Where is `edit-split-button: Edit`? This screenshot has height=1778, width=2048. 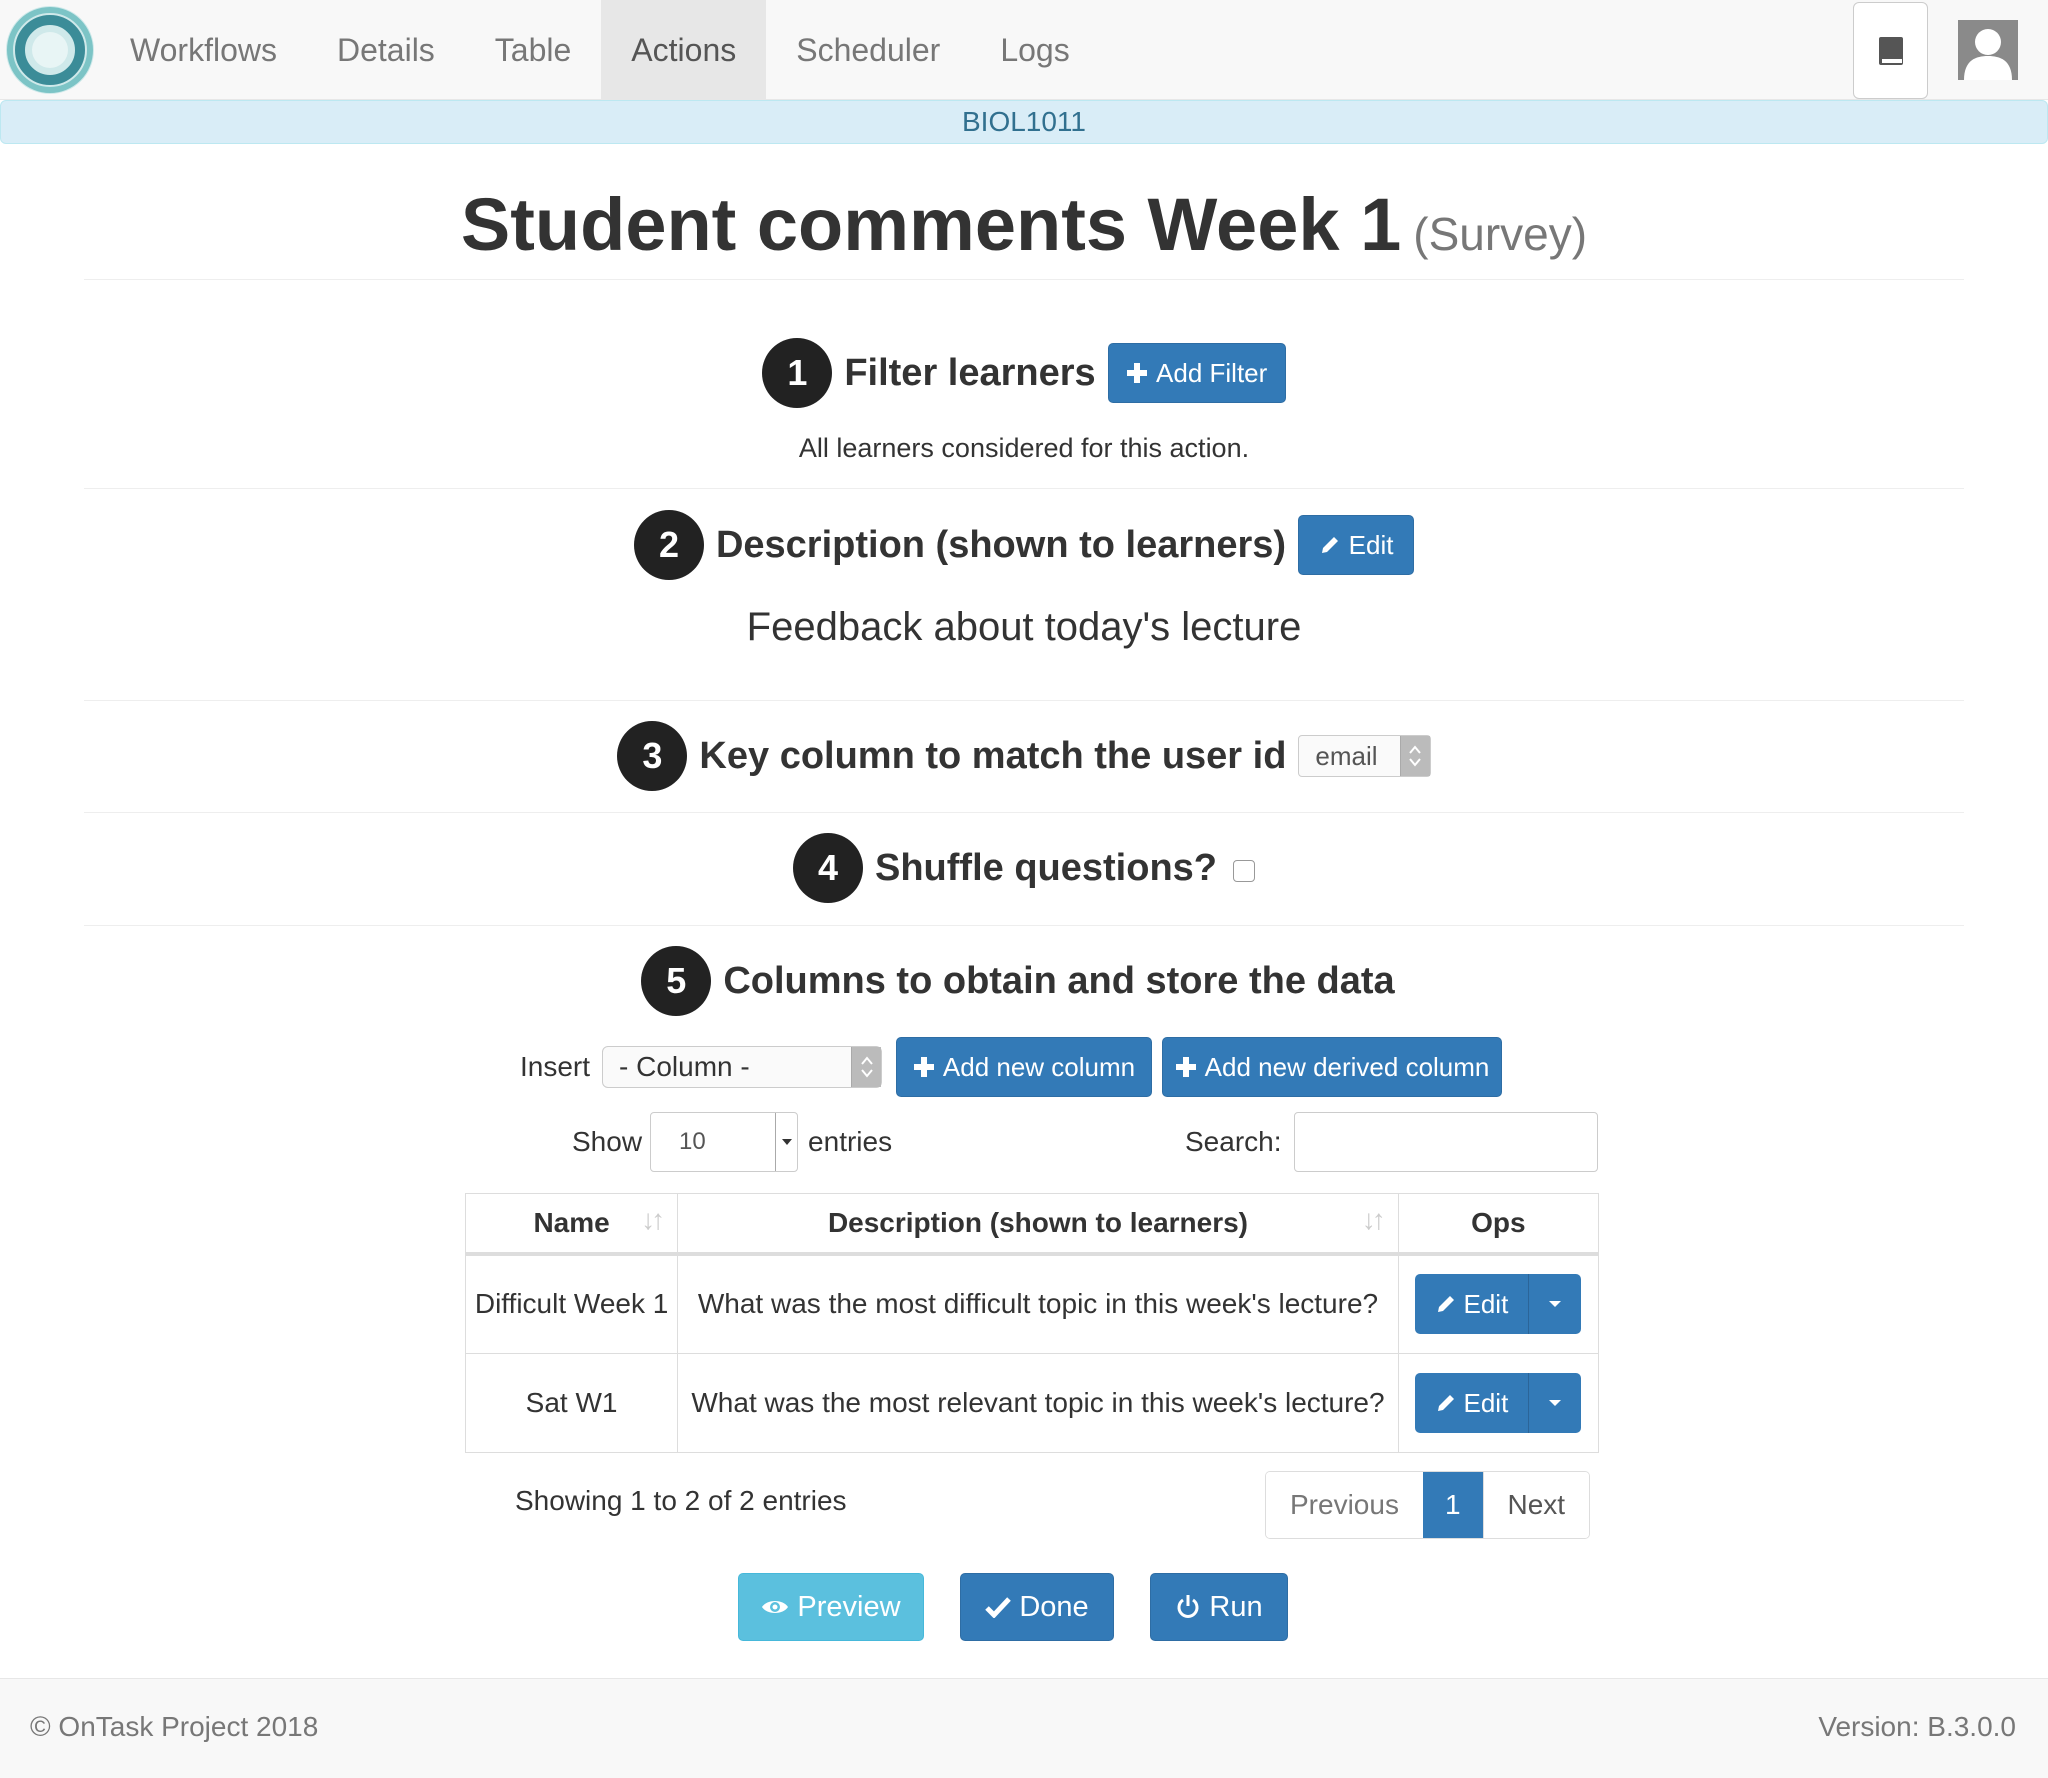
edit-split-button: Edit is located at coordinates (1498, 1304).